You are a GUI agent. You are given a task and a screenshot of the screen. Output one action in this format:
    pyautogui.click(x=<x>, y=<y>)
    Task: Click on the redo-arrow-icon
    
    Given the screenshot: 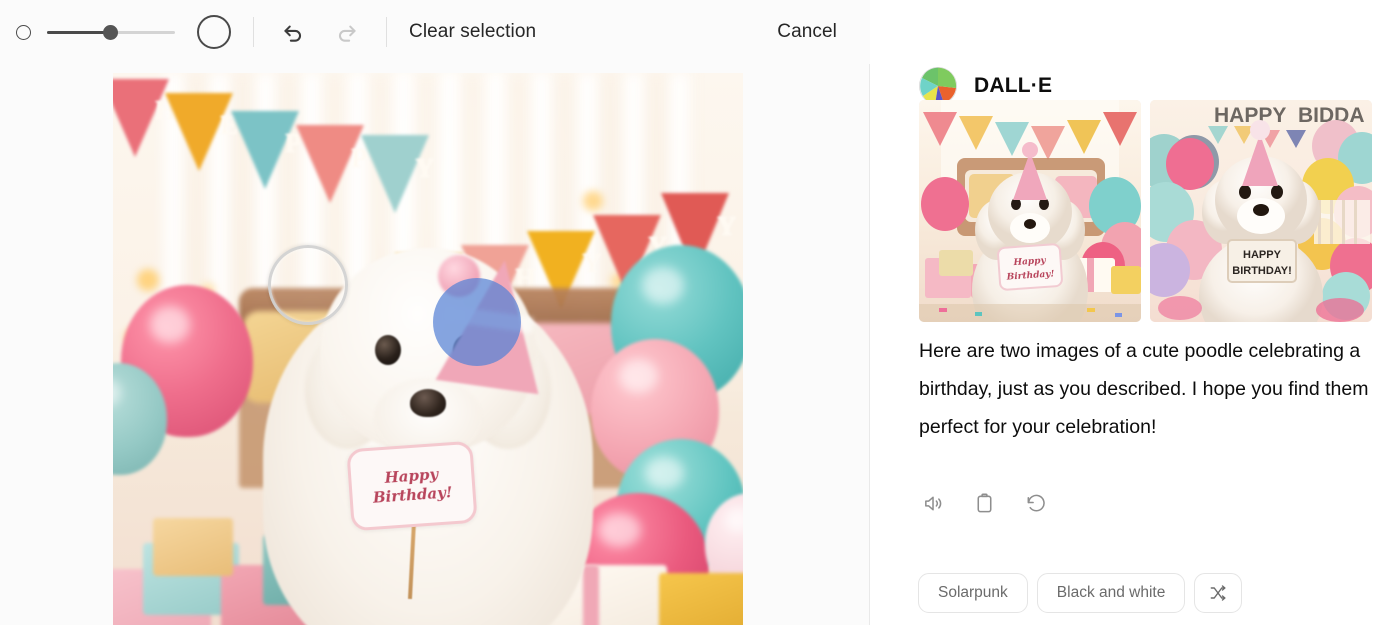 What is the action you would take?
    pyautogui.click(x=347, y=33)
    